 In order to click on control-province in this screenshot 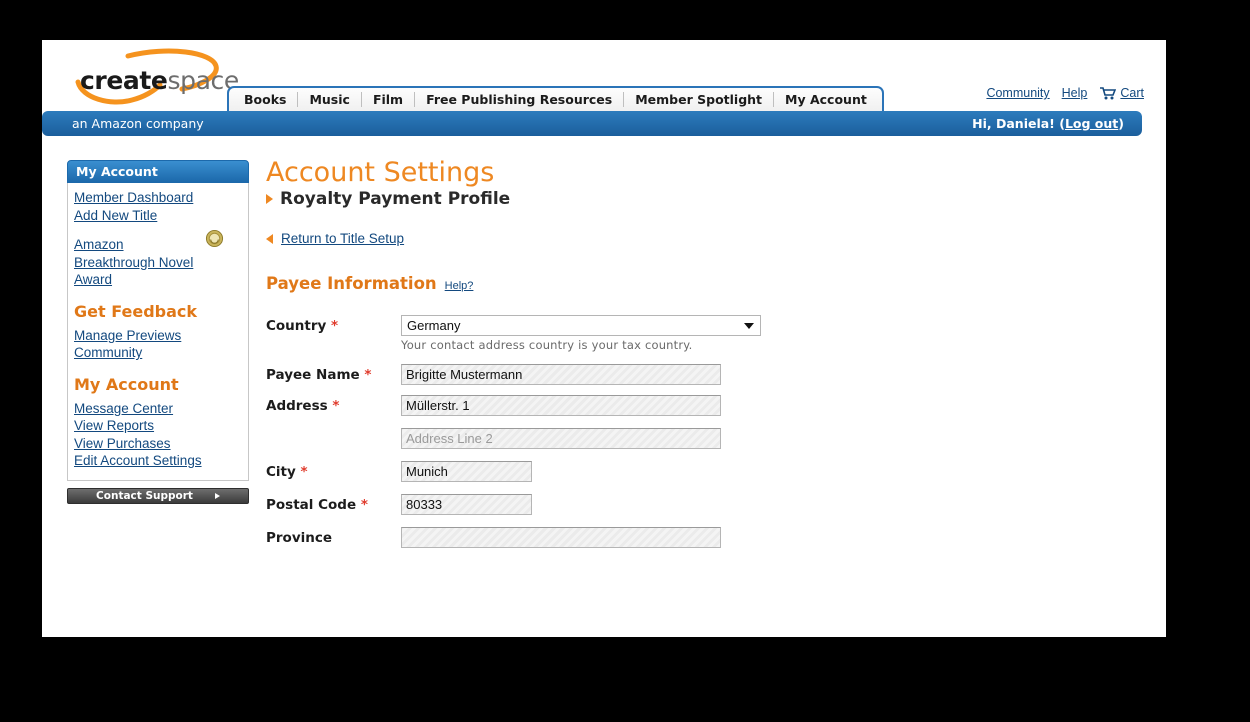, I will do `click(561, 537)`.